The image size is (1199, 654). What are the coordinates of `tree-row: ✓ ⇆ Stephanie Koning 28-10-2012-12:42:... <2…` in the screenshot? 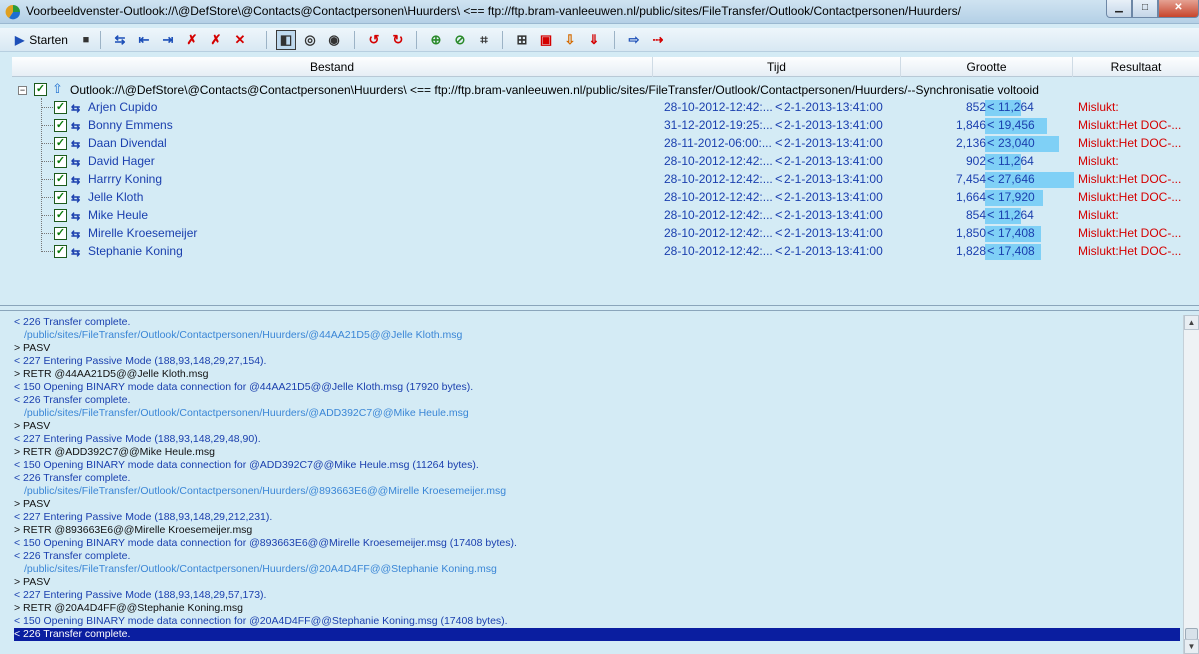 It's located at (602, 252).